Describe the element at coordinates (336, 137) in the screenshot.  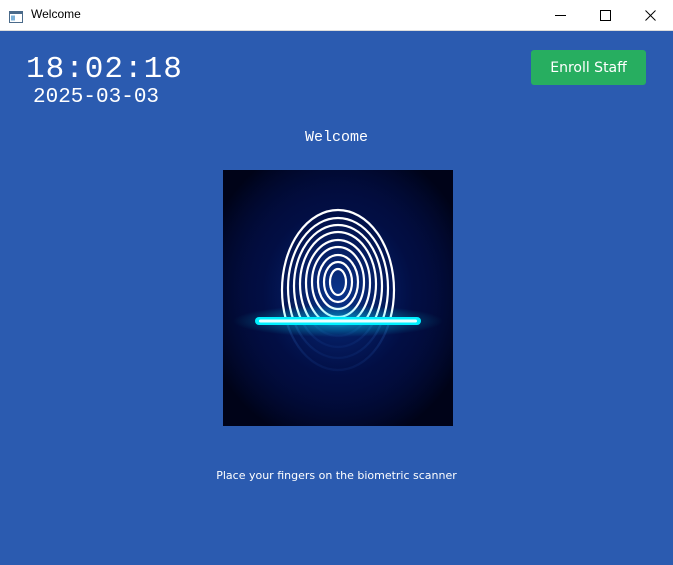
I see `welcome-heading: Welcome` at that location.